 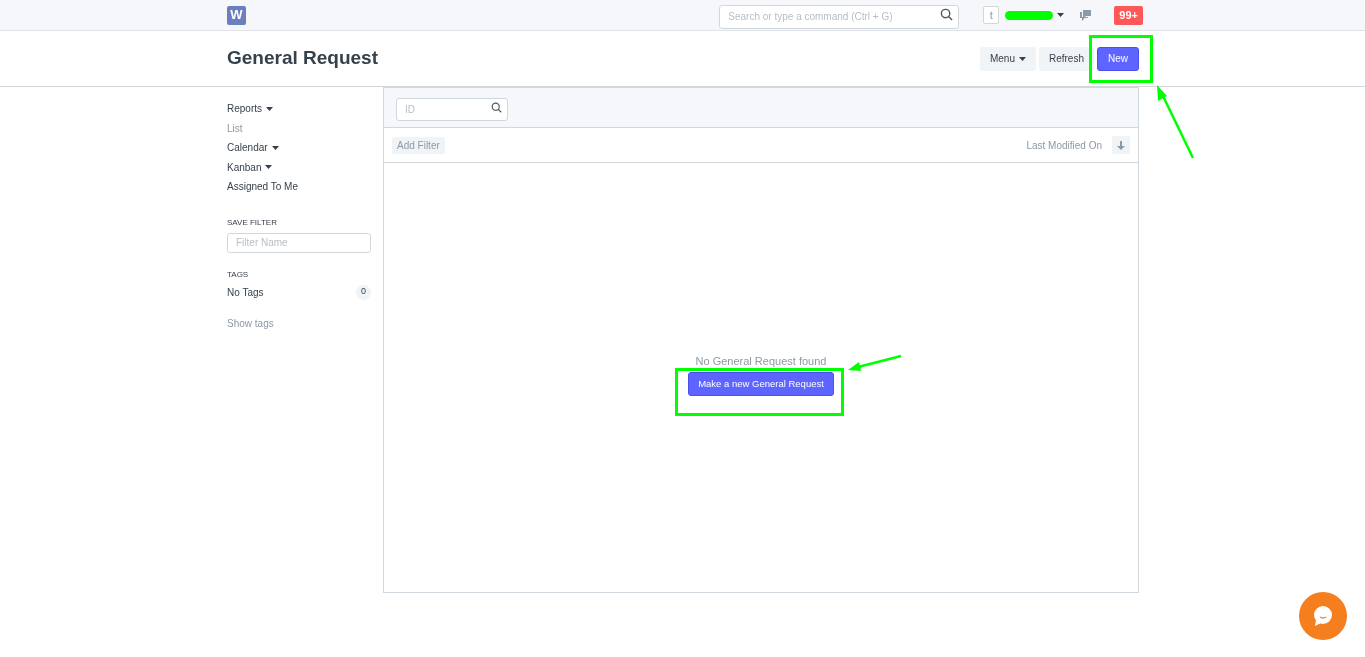 What do you see at coordinates (238, 274) in the screenshot?
I see `section-heading: TAGS` at bounding box center [238, 274].